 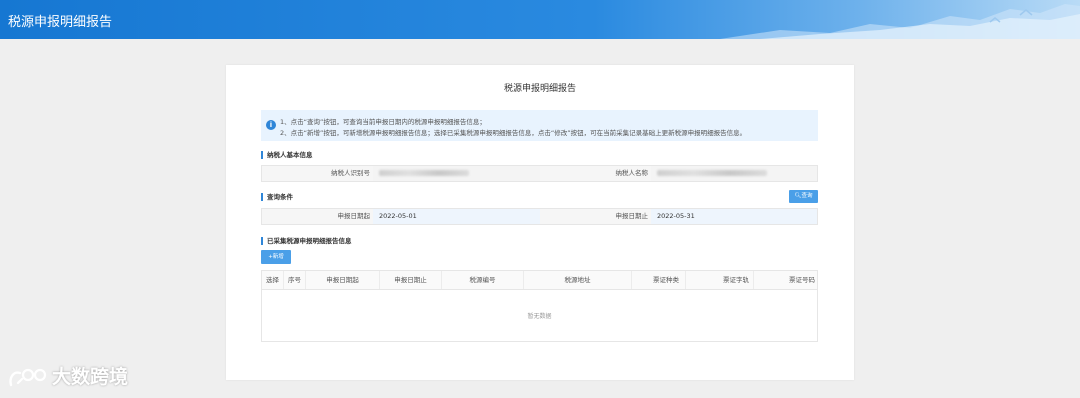 I want to click on add-button-label: 新增, so click(x=278, y=257).